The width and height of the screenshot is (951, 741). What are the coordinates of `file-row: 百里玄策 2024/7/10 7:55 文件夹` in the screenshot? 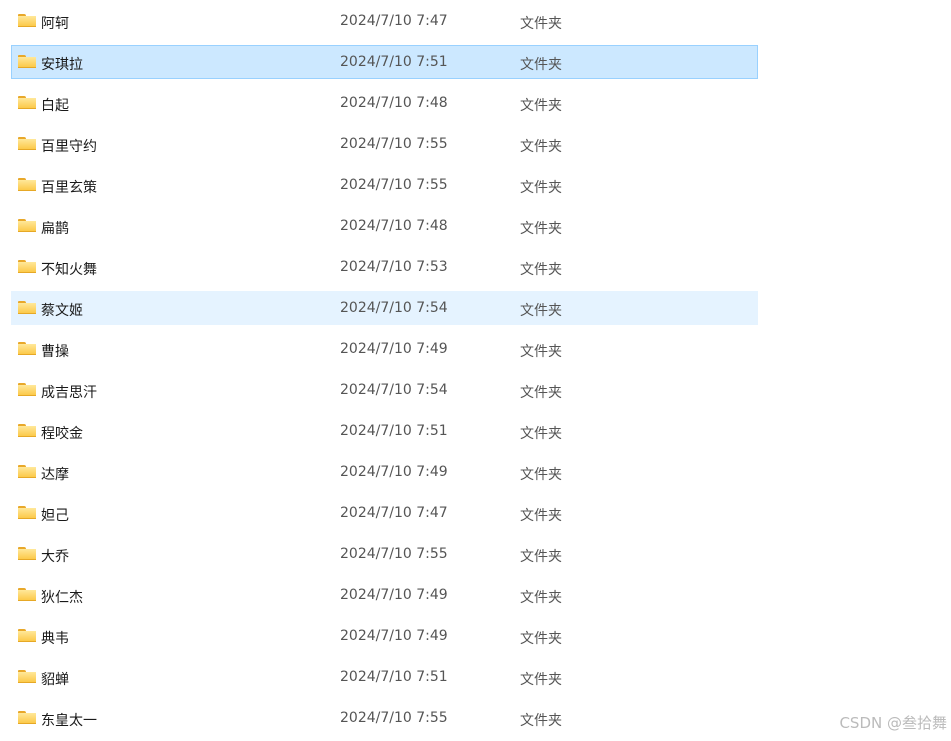 It's located at (384, 185).